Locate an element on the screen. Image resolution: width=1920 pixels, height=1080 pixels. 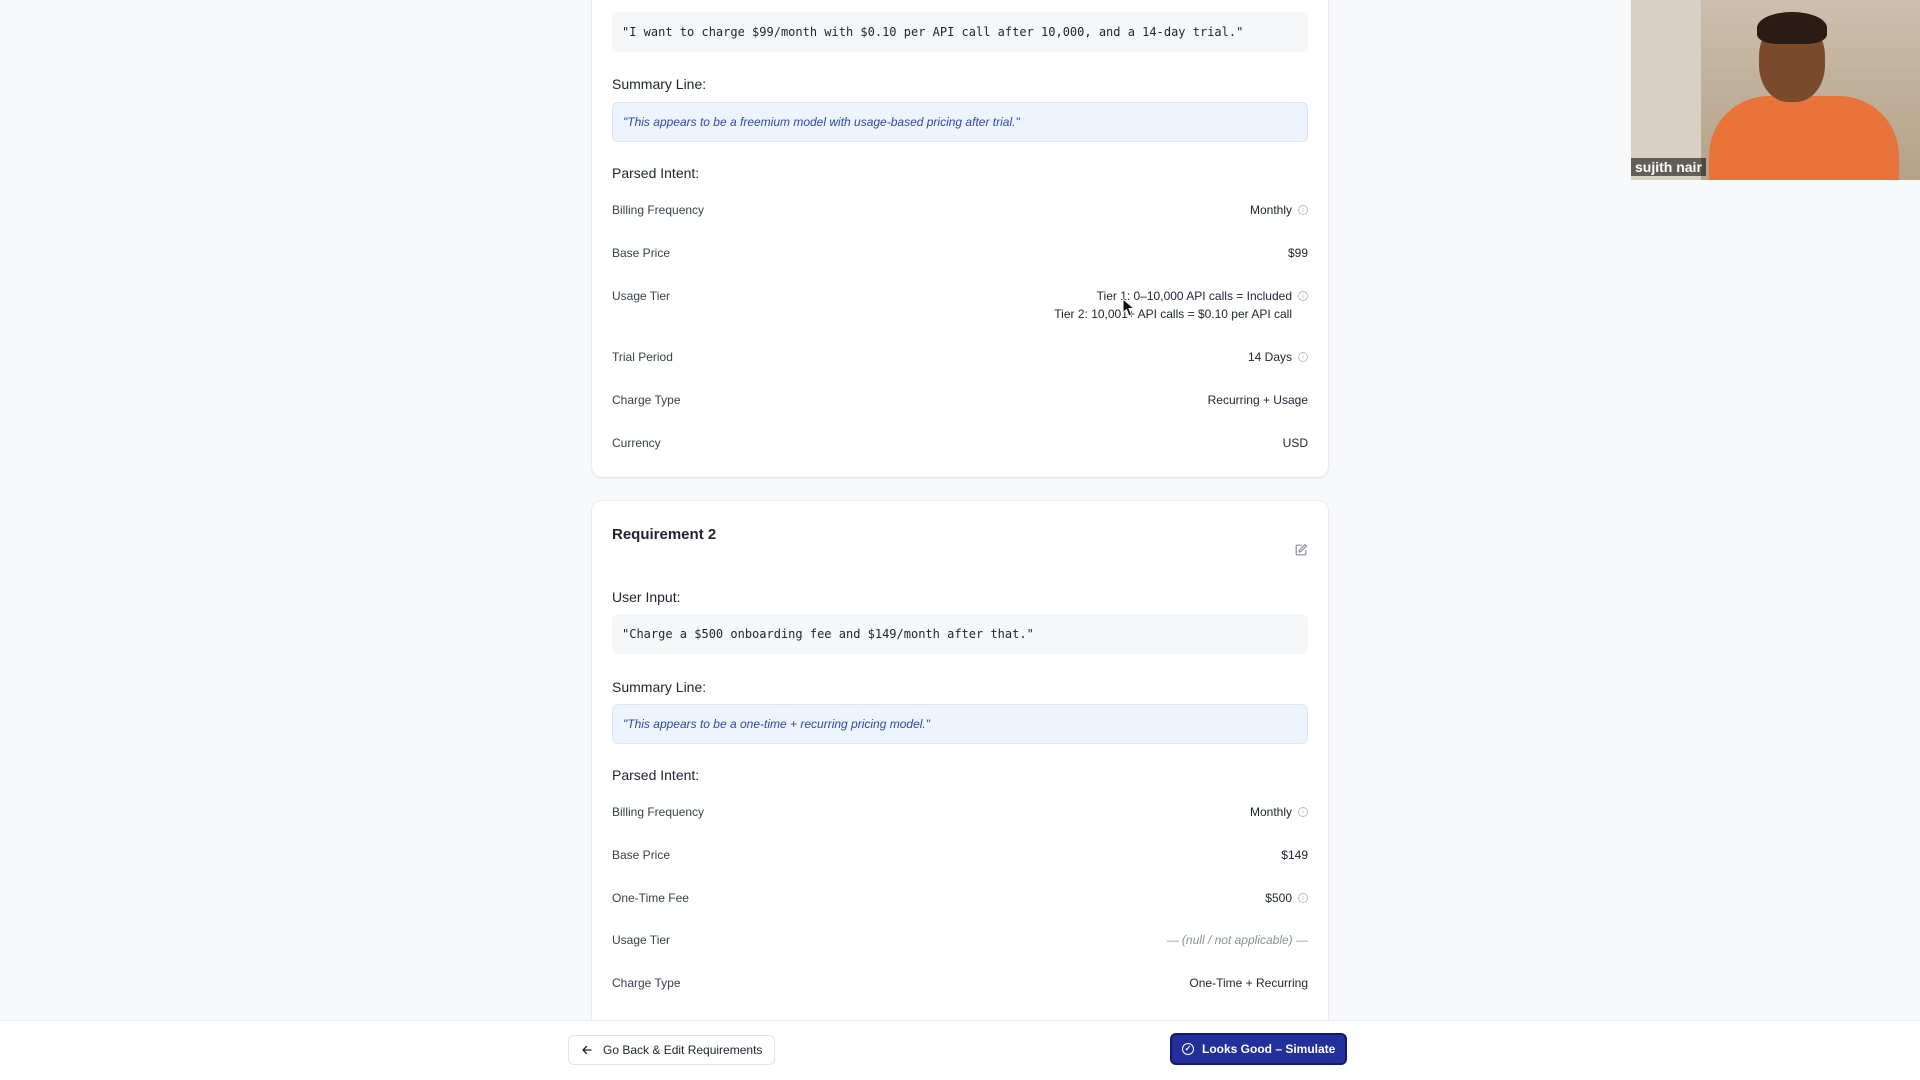
arrow-left-icon is located at coordinates (587, 1050).